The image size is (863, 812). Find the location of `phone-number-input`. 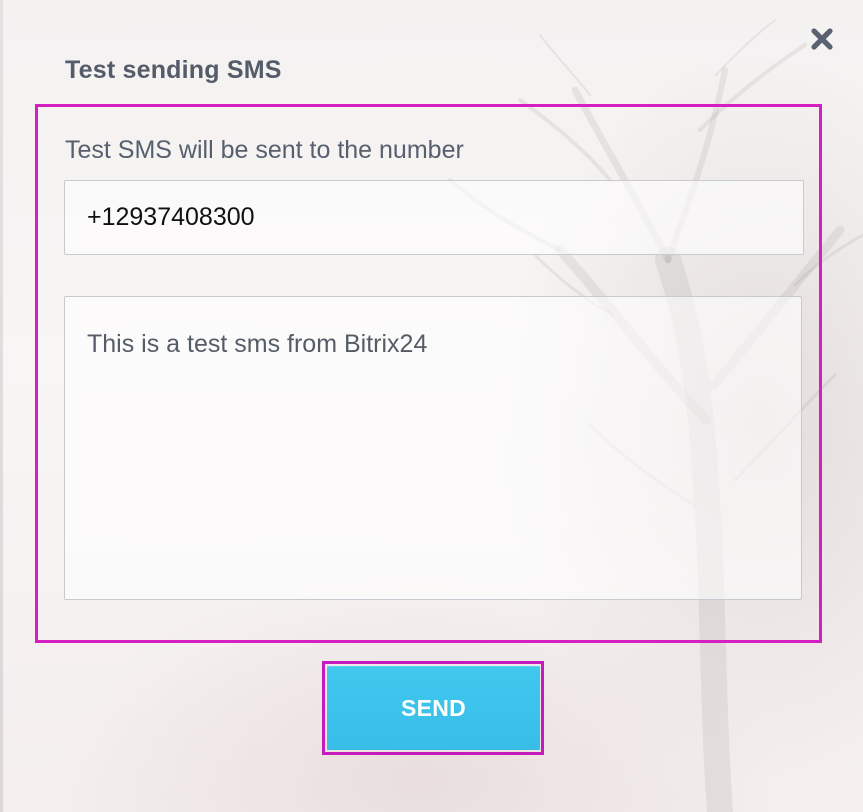

phone-number-input is located at coordinates (434, 217).